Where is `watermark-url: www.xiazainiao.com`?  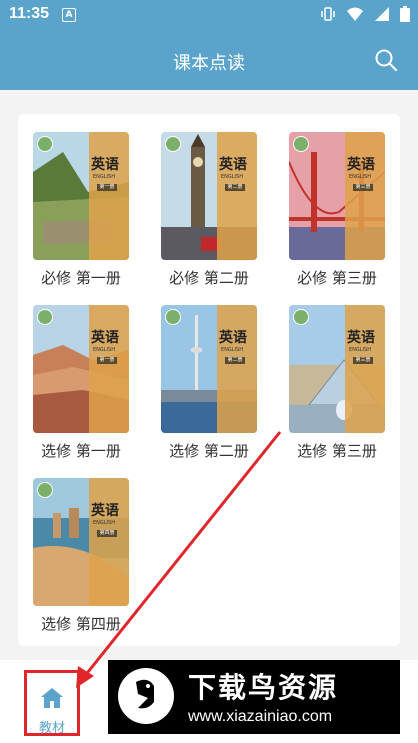
watermark-url: www.xiazainiao.com is located at coordinates (260, 716).